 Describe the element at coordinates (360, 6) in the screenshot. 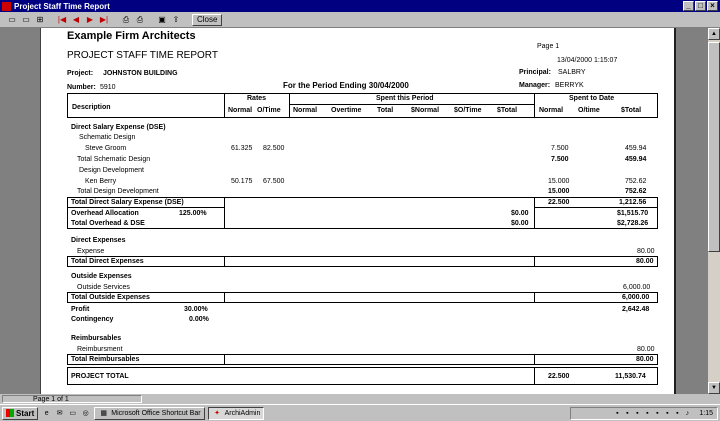

I see `window-titlebar: Project Staff Time Report _ □ ×` at that location.